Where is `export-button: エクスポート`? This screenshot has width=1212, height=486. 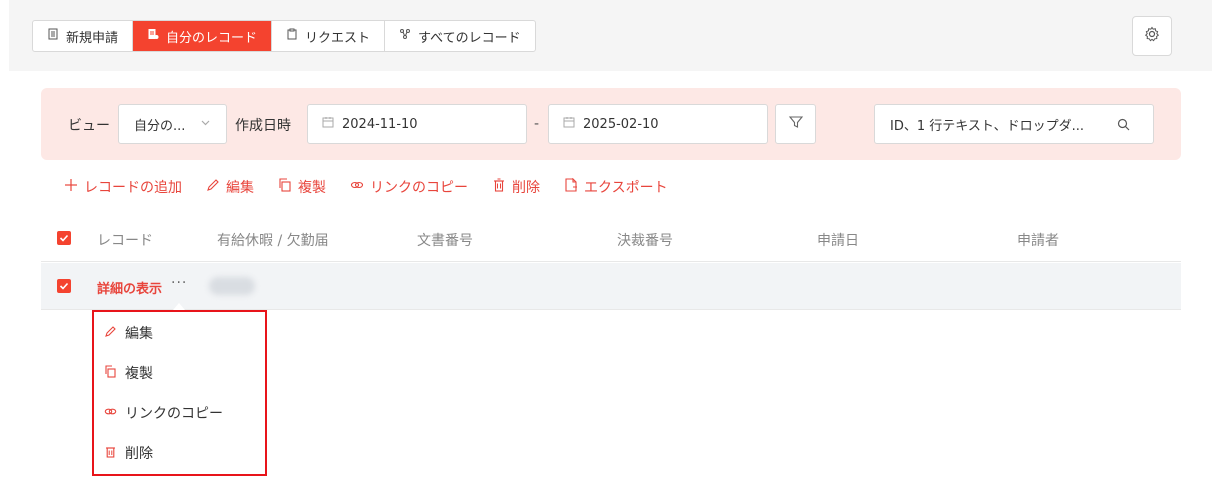 export-button: エクスポート is located at coordinates (616, 187).